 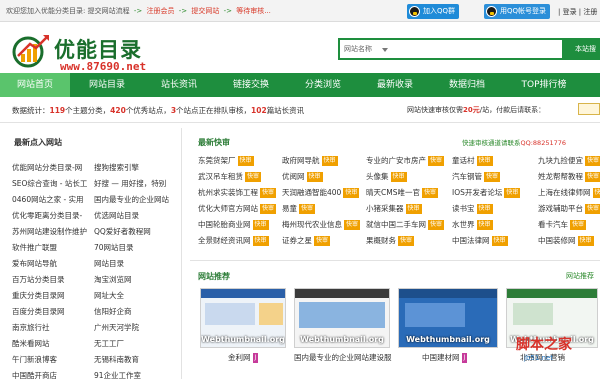 What do you see at coordinates (136, 264) in the screenshot?
I see `list-item: 网站目录` at bounding box center [136, 264].